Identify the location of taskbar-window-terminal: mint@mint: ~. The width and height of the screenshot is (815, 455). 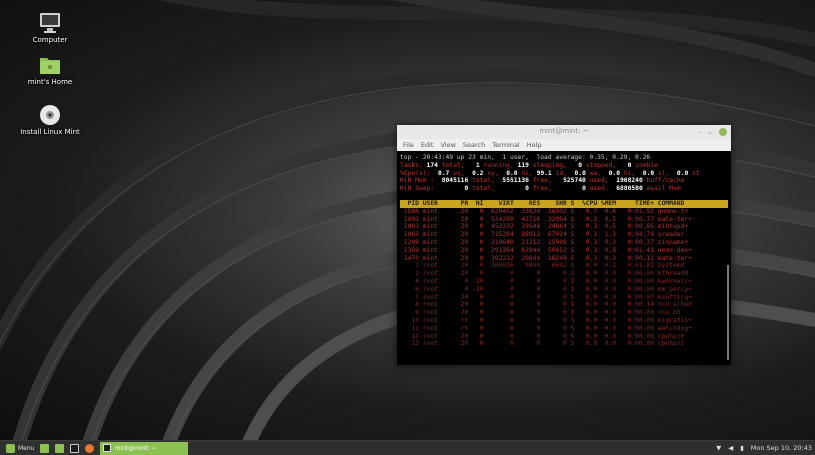
(144, 448).